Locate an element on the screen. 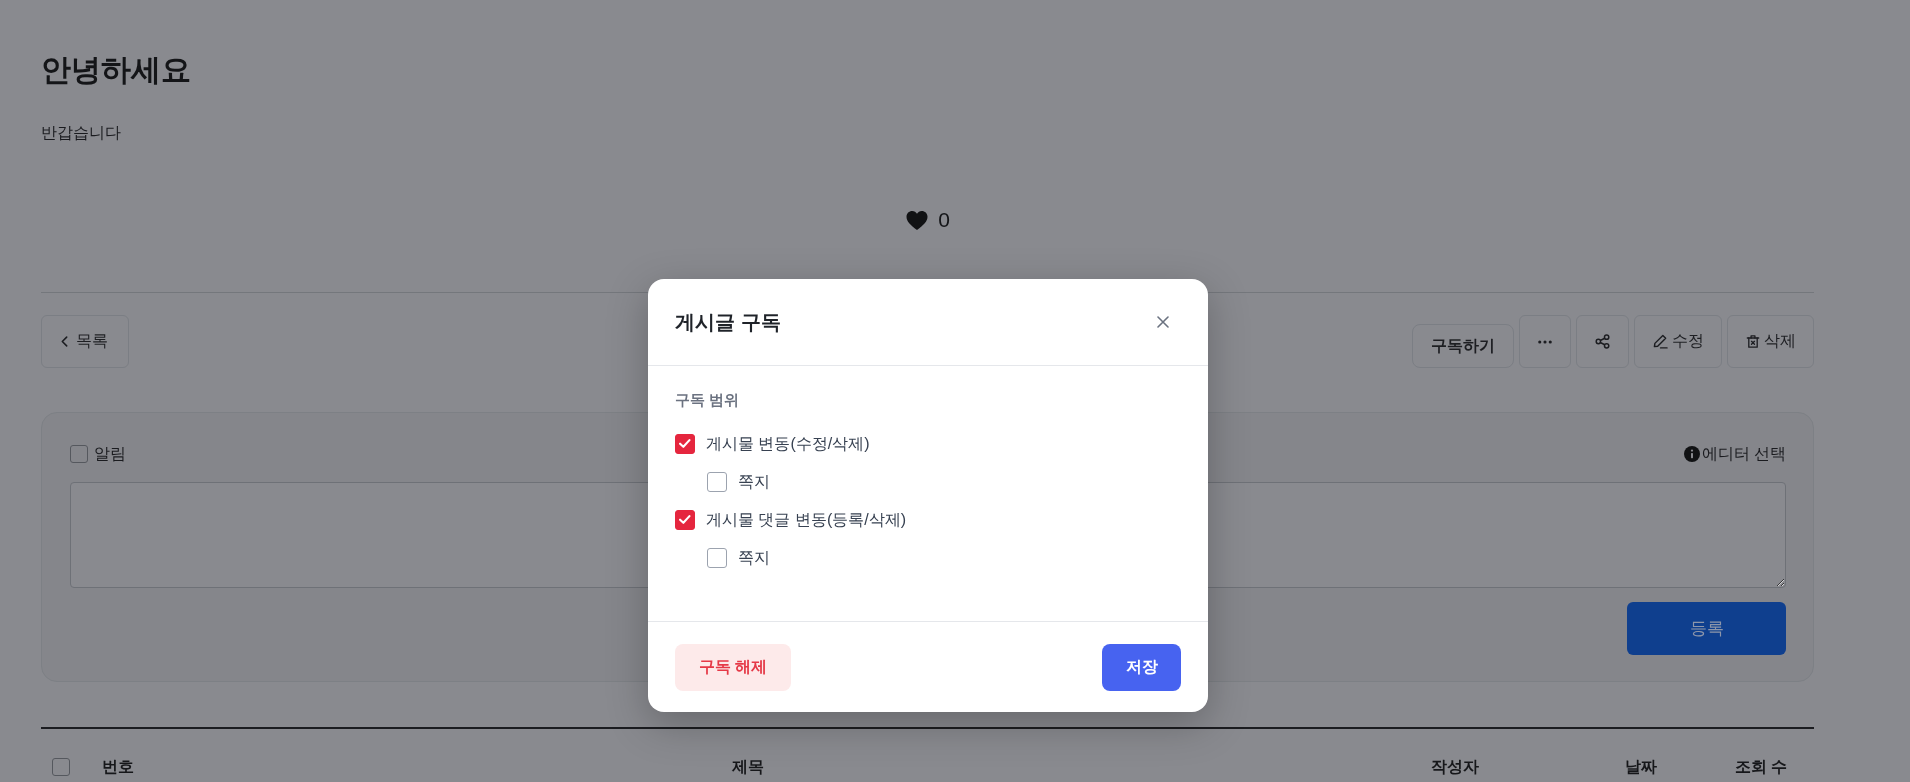 This screenshot has height=782, width=1910. column-header: 조회 수 is located at coordinates (1761, 767).